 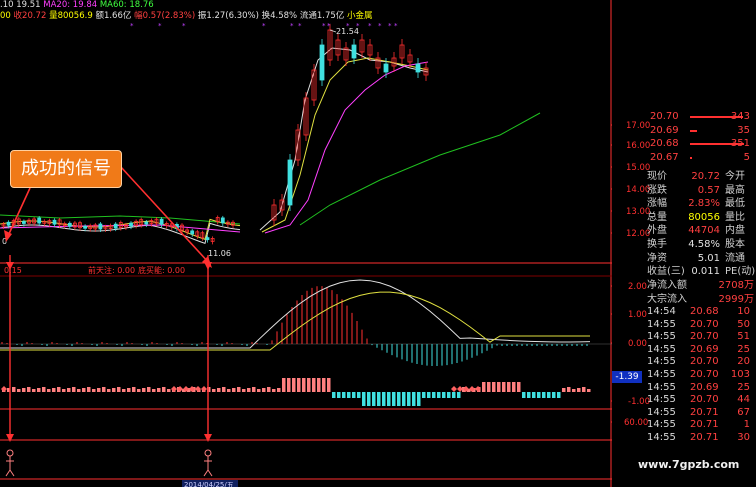 I want to click on quote-value: 44704, so click(x=704, y=231).